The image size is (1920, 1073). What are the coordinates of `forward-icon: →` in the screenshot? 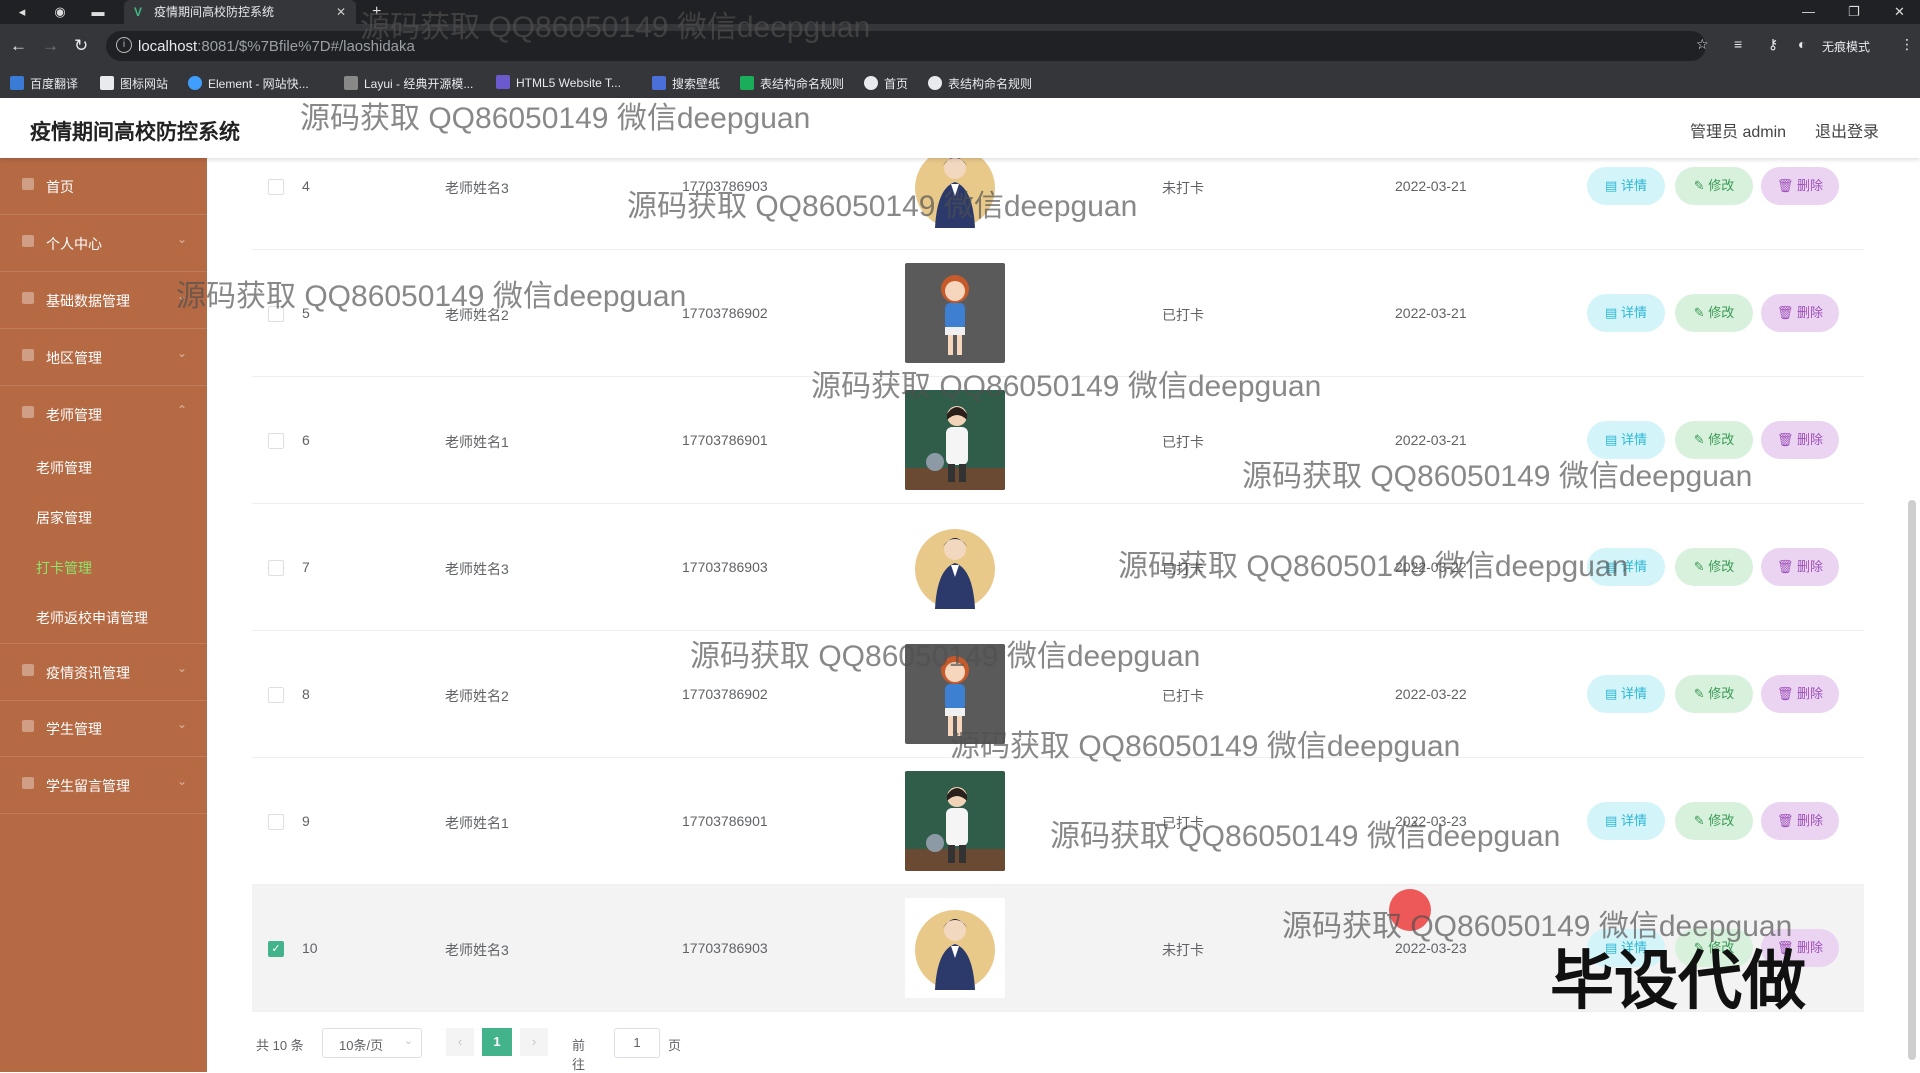 It's located at (50, 46).